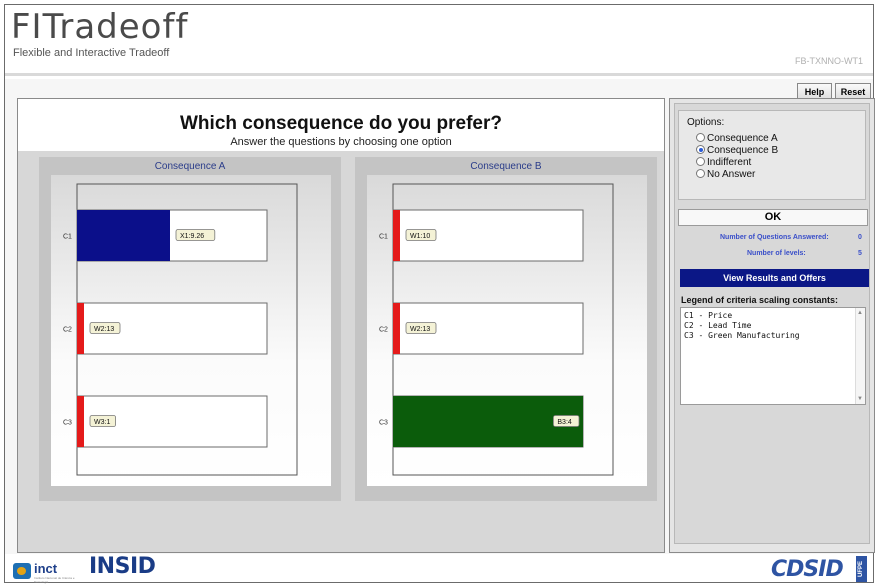 The width and height of the screenshot is (878, 587). What do you see at coordinates (102, 422) in the screenshot?
I see `value-label: W3:1` at bounding box center [102, 422].